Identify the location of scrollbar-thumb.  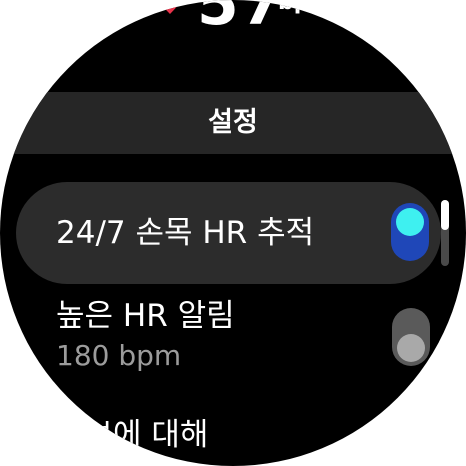
(445, 215).